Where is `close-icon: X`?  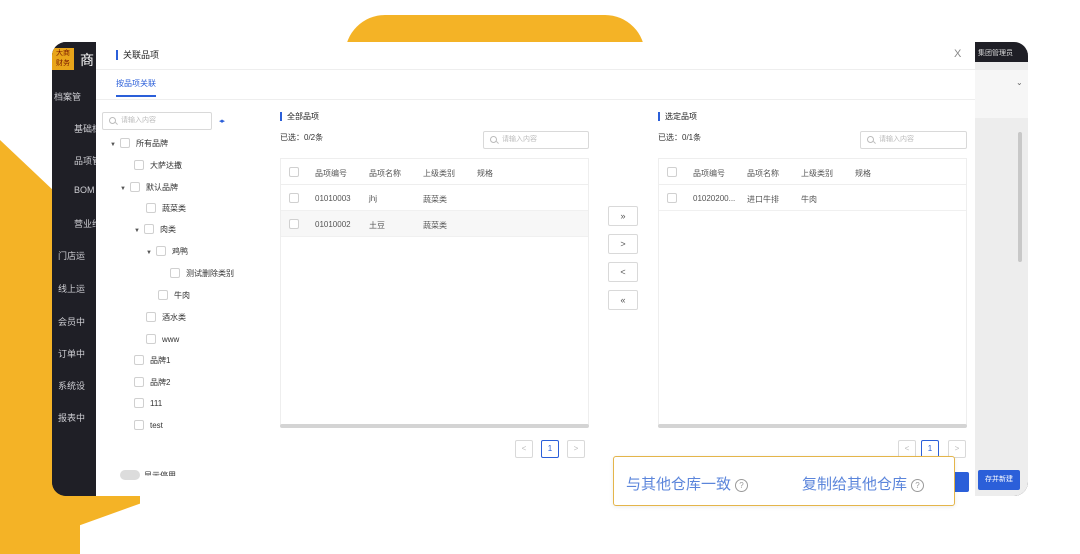
close-icon: X is located at coordinates (957, 54).